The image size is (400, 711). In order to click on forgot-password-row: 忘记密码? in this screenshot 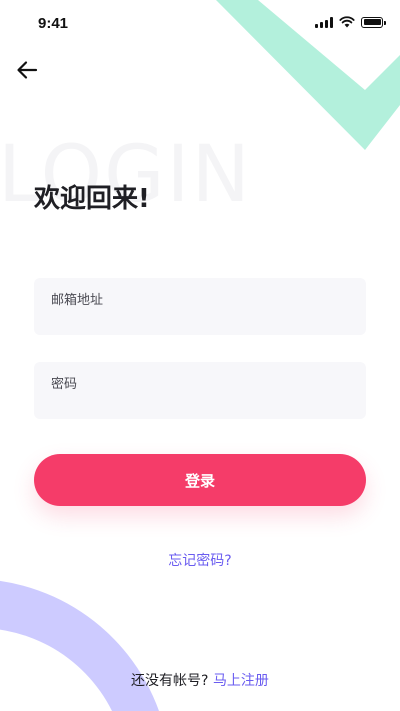, I will do `click(200, 560)`.